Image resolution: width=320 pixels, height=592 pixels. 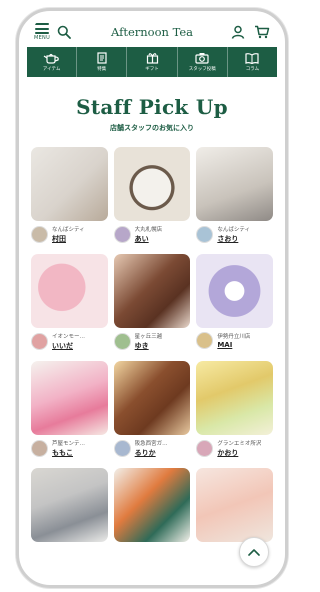 I want to click on staff-pick-card: 伊勢丹立川店 MAI, so click(x=234, y=302).